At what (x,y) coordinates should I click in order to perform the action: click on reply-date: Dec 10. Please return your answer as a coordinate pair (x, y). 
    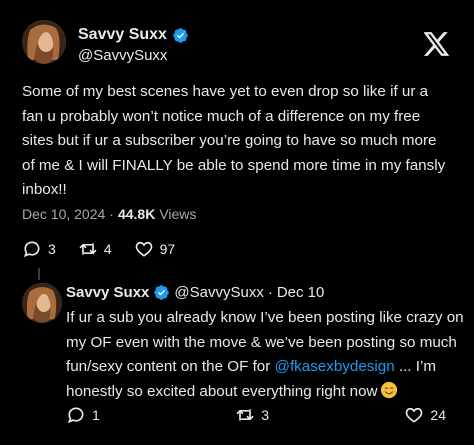
    Looking at the image, I should click on (301, 292).